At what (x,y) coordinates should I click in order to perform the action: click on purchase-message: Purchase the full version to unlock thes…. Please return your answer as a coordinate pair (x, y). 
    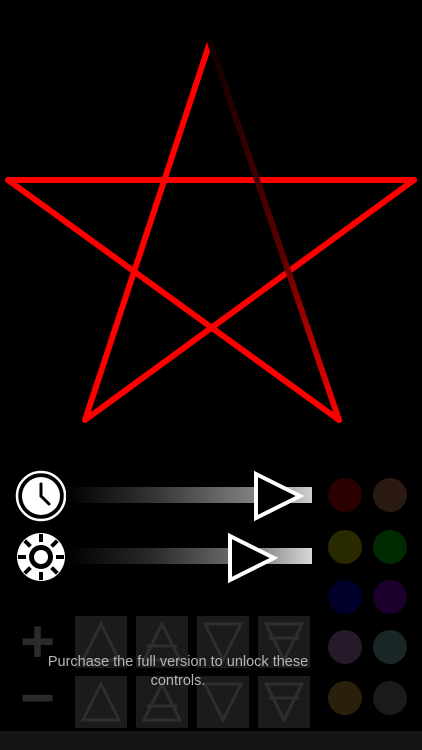
    Looking at the image, I should click on (178, 672).